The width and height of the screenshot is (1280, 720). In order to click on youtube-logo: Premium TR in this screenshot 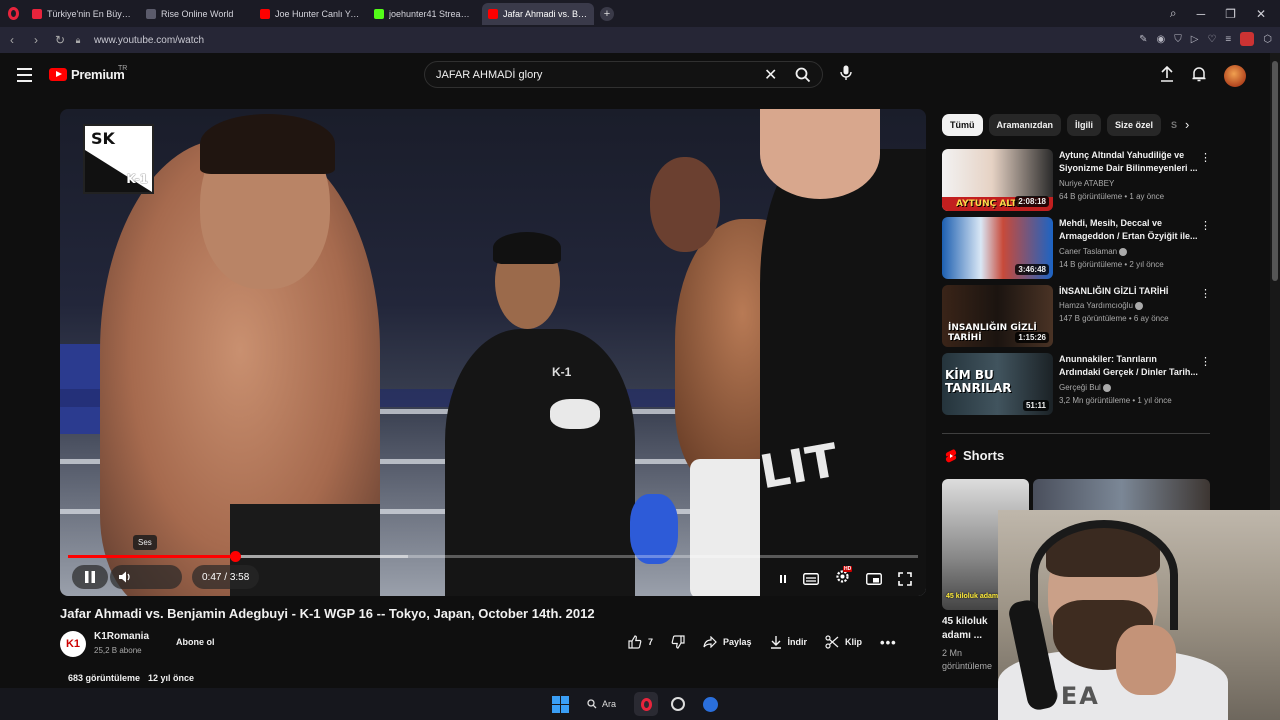, I will do `click(88, 73)`.